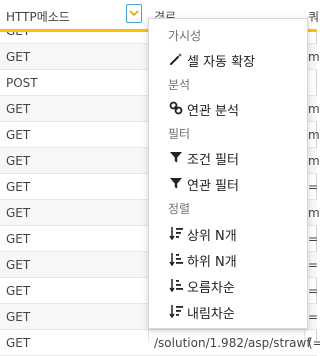 The height and width of the screenshot is (356, 320). What do you see at coordinates (232, 343) in the screenshot?
I see `cell-path: /solution/1.982/asp/strawf` at bounding box center [232, 343].